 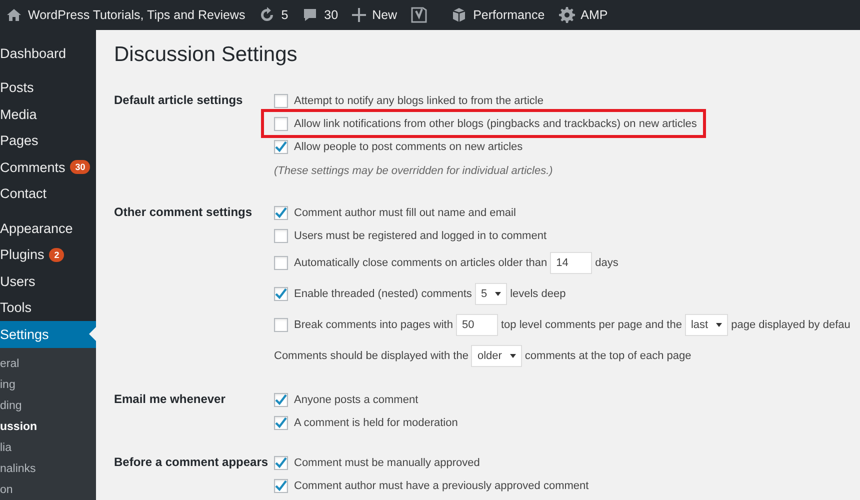 What do you see at coordinates (48, 114) in the screenshot?
I see `menu-item: Media` at bounding box center [48, 114].